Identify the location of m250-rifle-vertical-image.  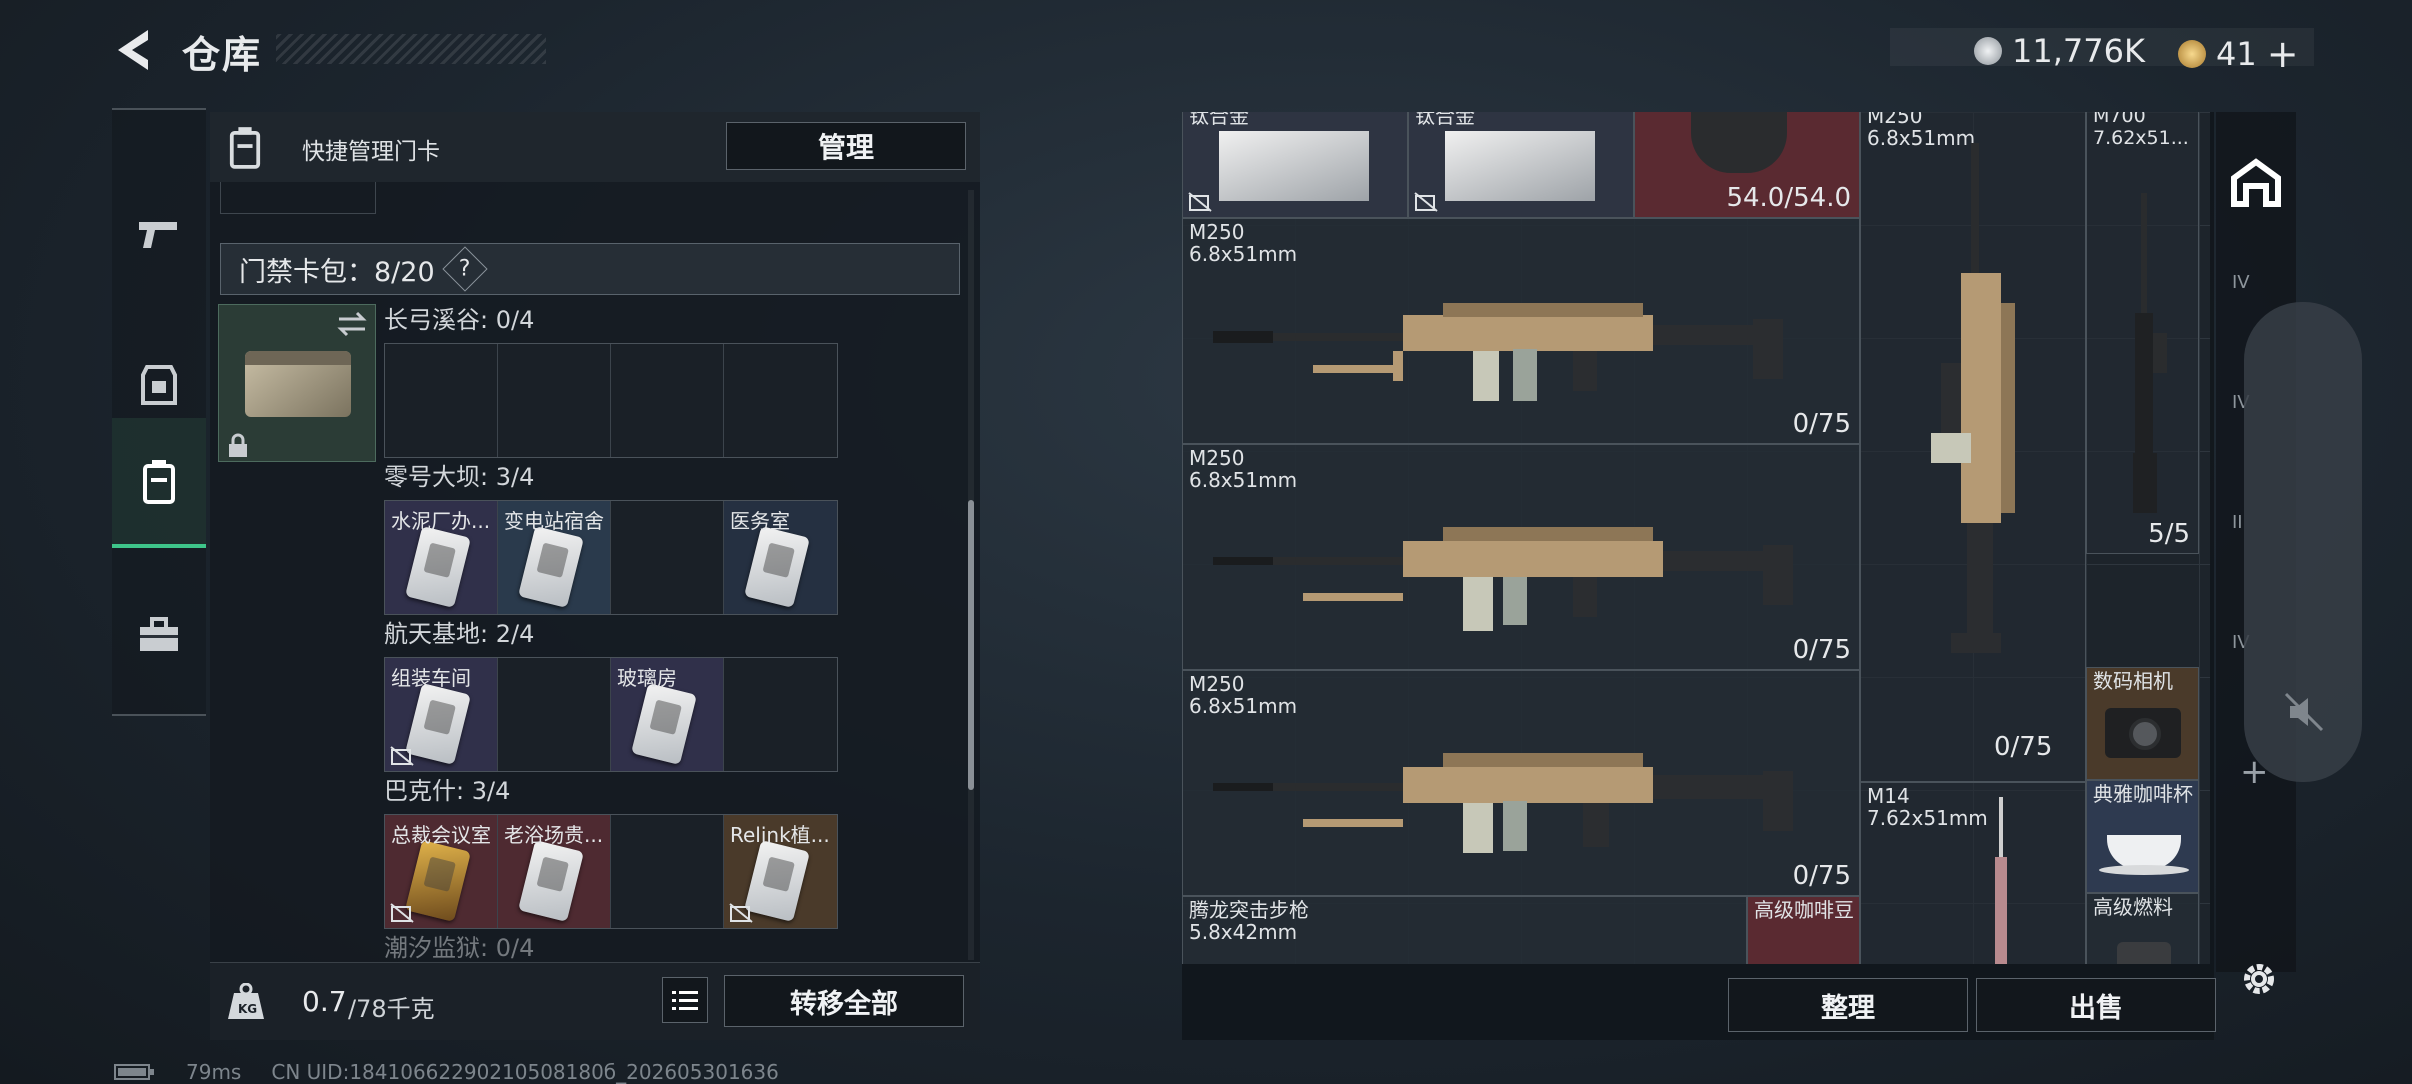
(1973, 398).